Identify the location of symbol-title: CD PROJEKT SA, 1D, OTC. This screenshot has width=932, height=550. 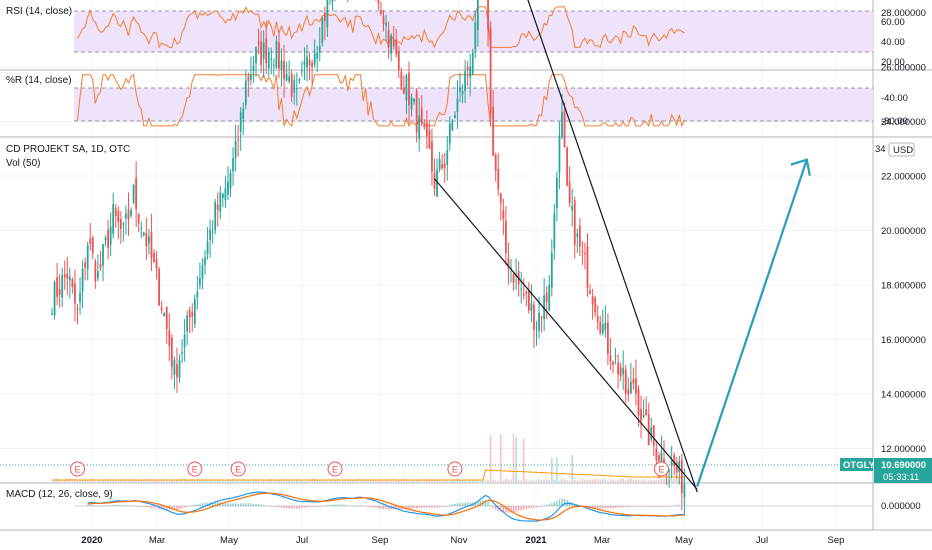
(68, 149).